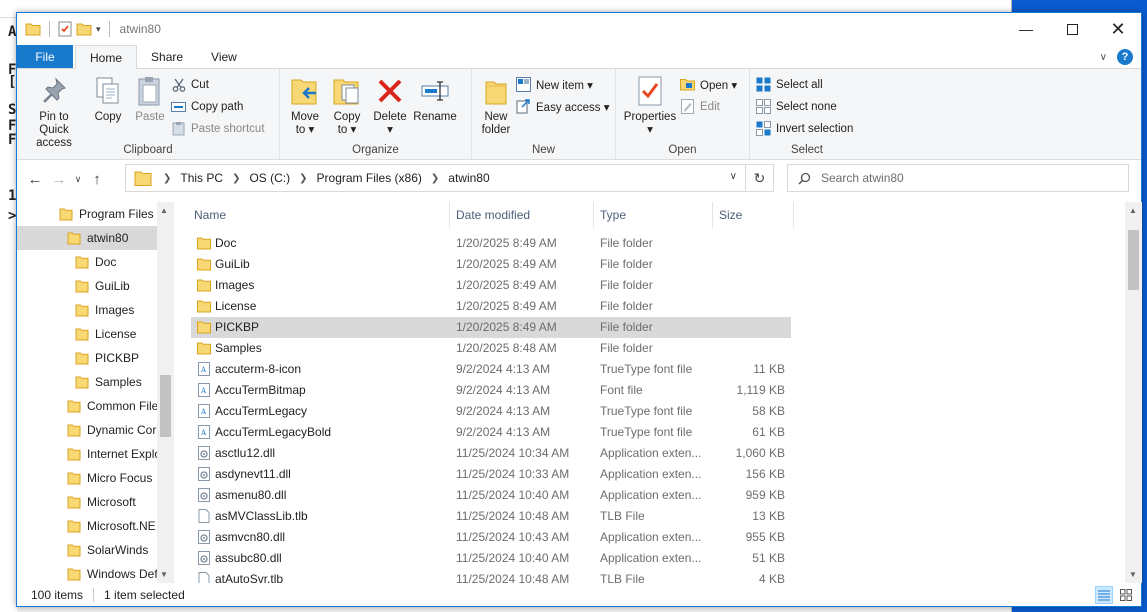  What do you see at coordinates (491, 285) in the screenshot?
I see `file-row: Images 1/20/2025 8:49 AM File folder` at bounding box center [491, 285].